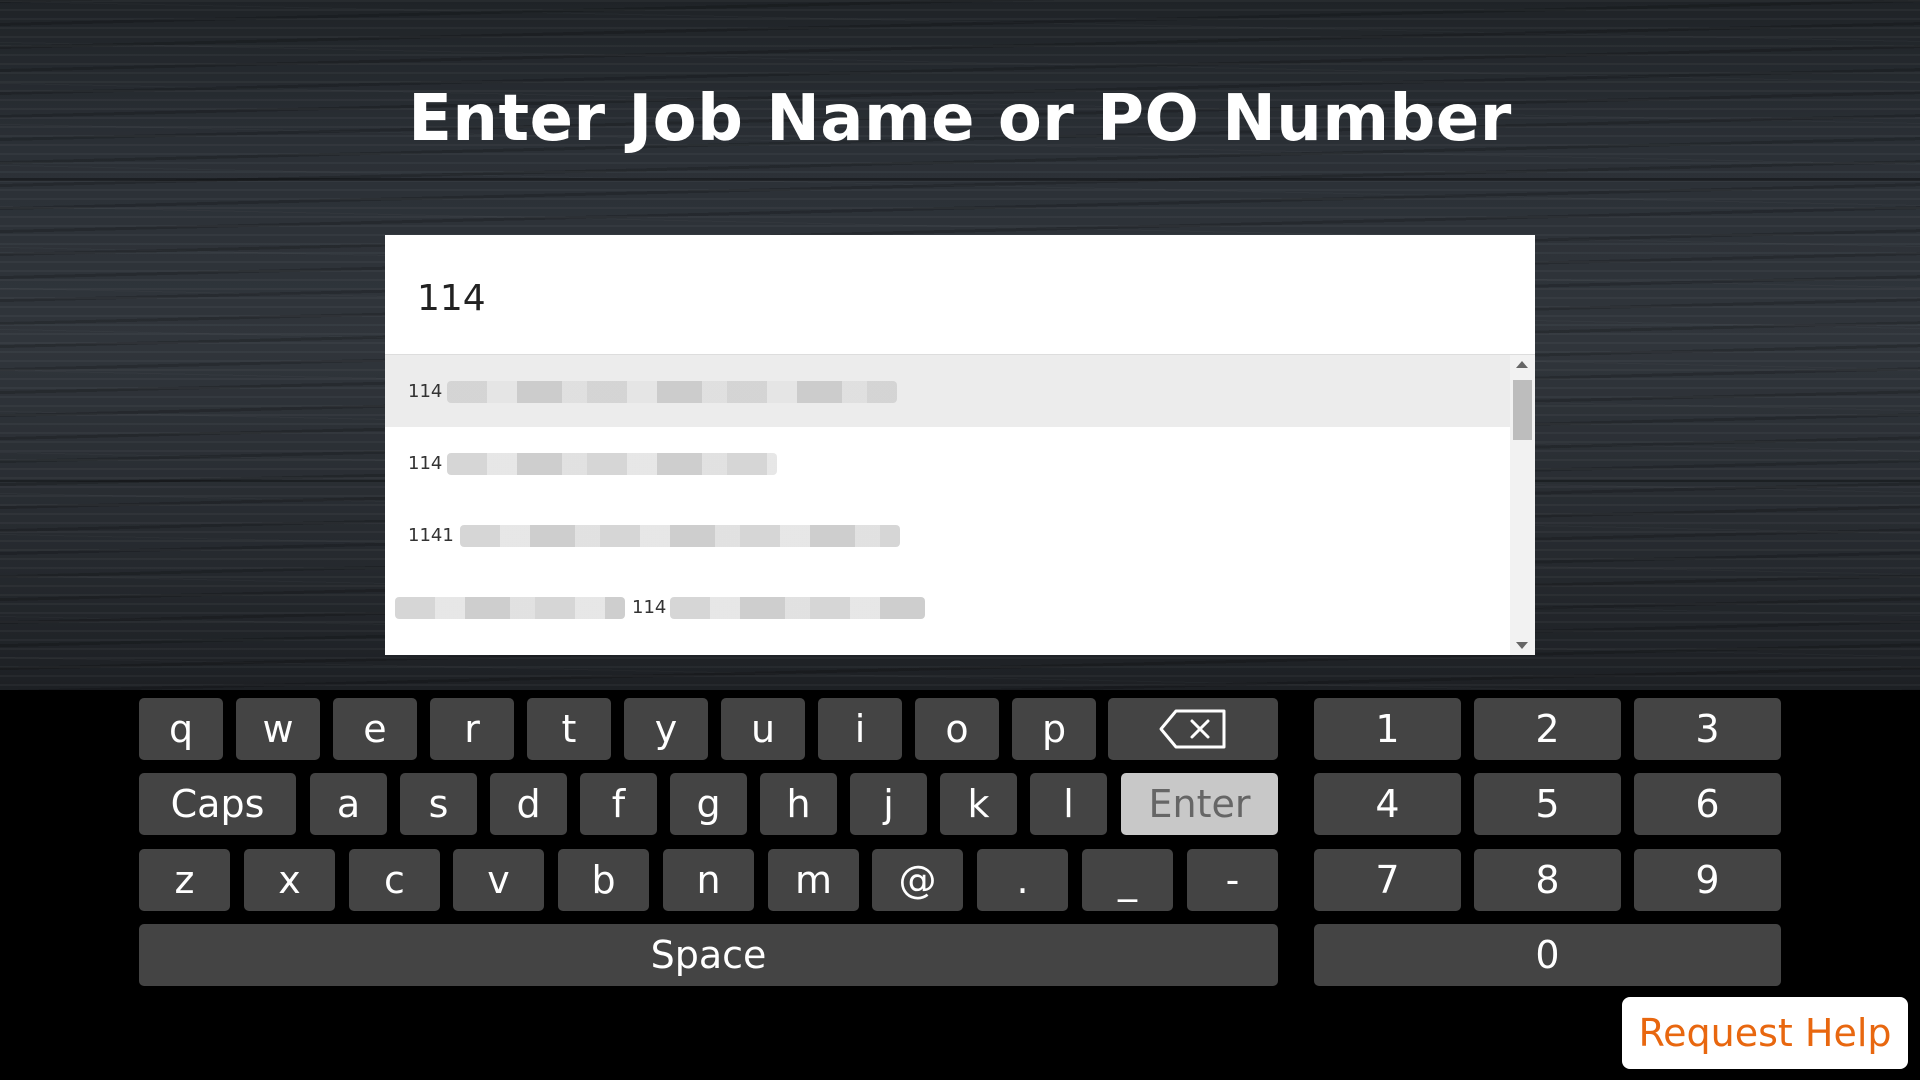 This screenshot has height=1080, width=1920. Describe the element at coordinates (1054, 729) in the screenshot. I see `key-p: p` at that location.